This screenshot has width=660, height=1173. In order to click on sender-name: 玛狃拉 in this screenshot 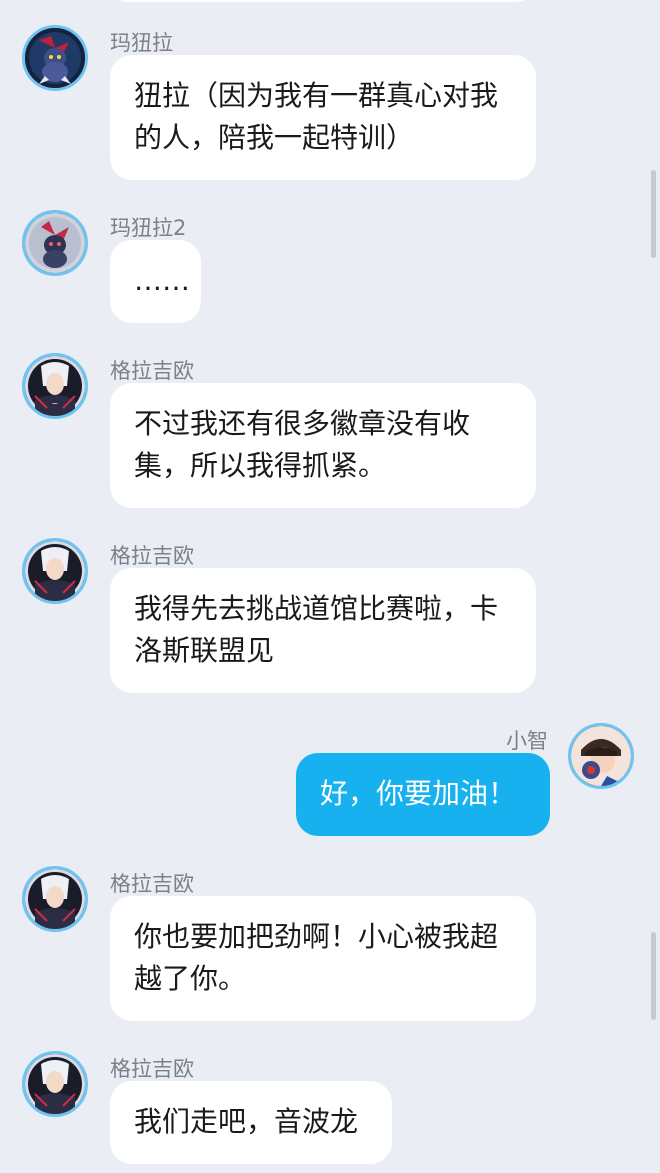, I will do `click(141, 43)`.